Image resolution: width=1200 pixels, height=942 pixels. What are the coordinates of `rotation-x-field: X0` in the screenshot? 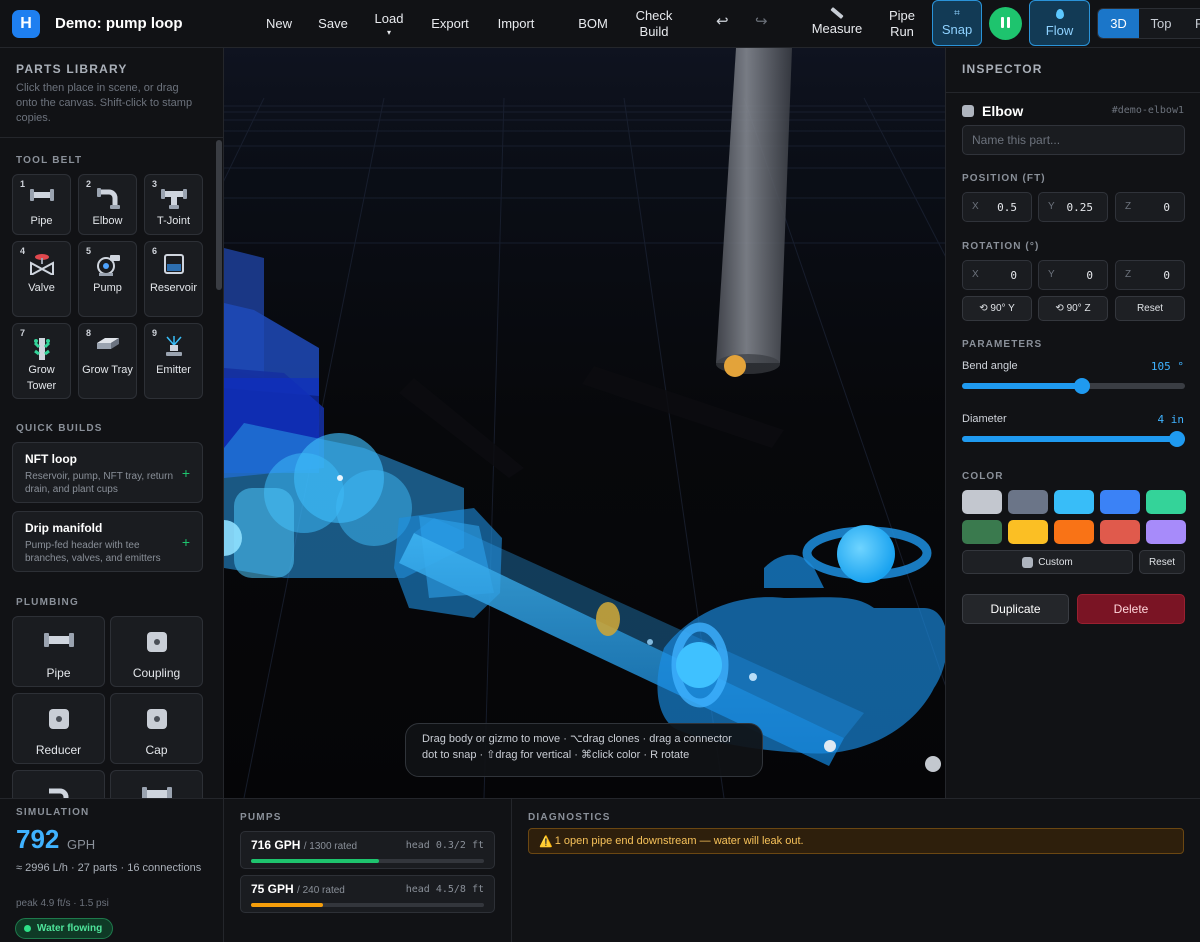 It's located at (997, 275).